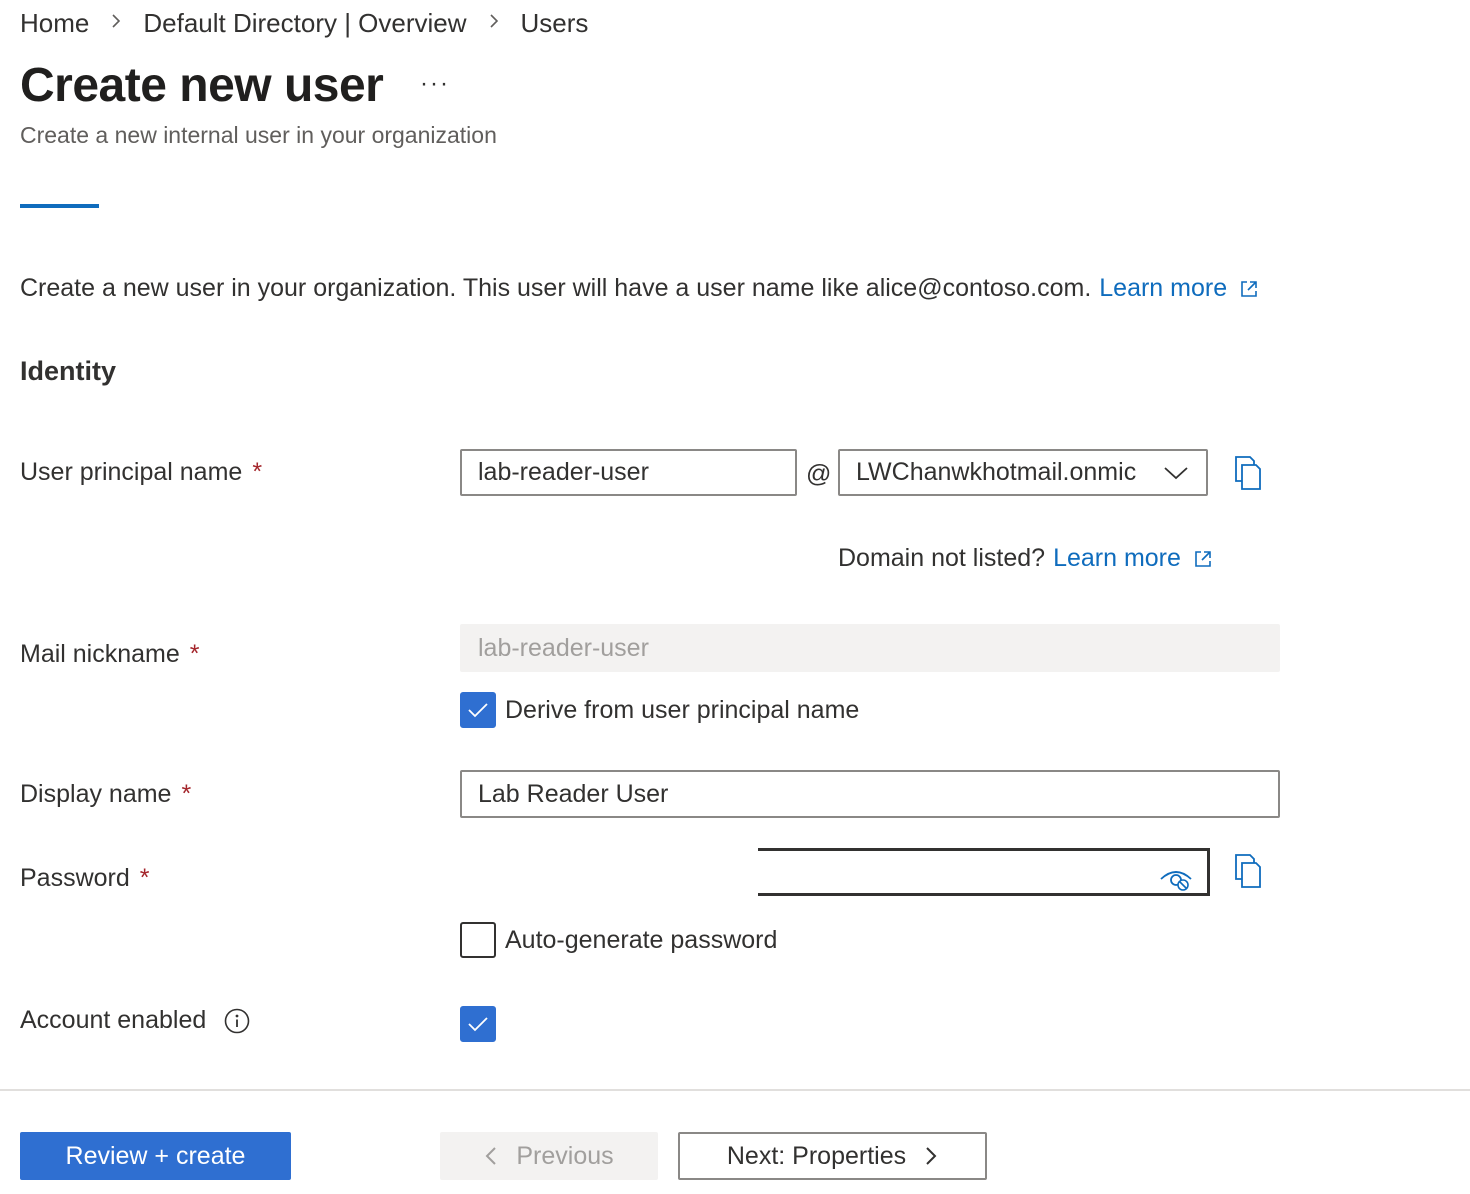  I want to click on next-properties-button: Next: Properties, so click(832, 1156).